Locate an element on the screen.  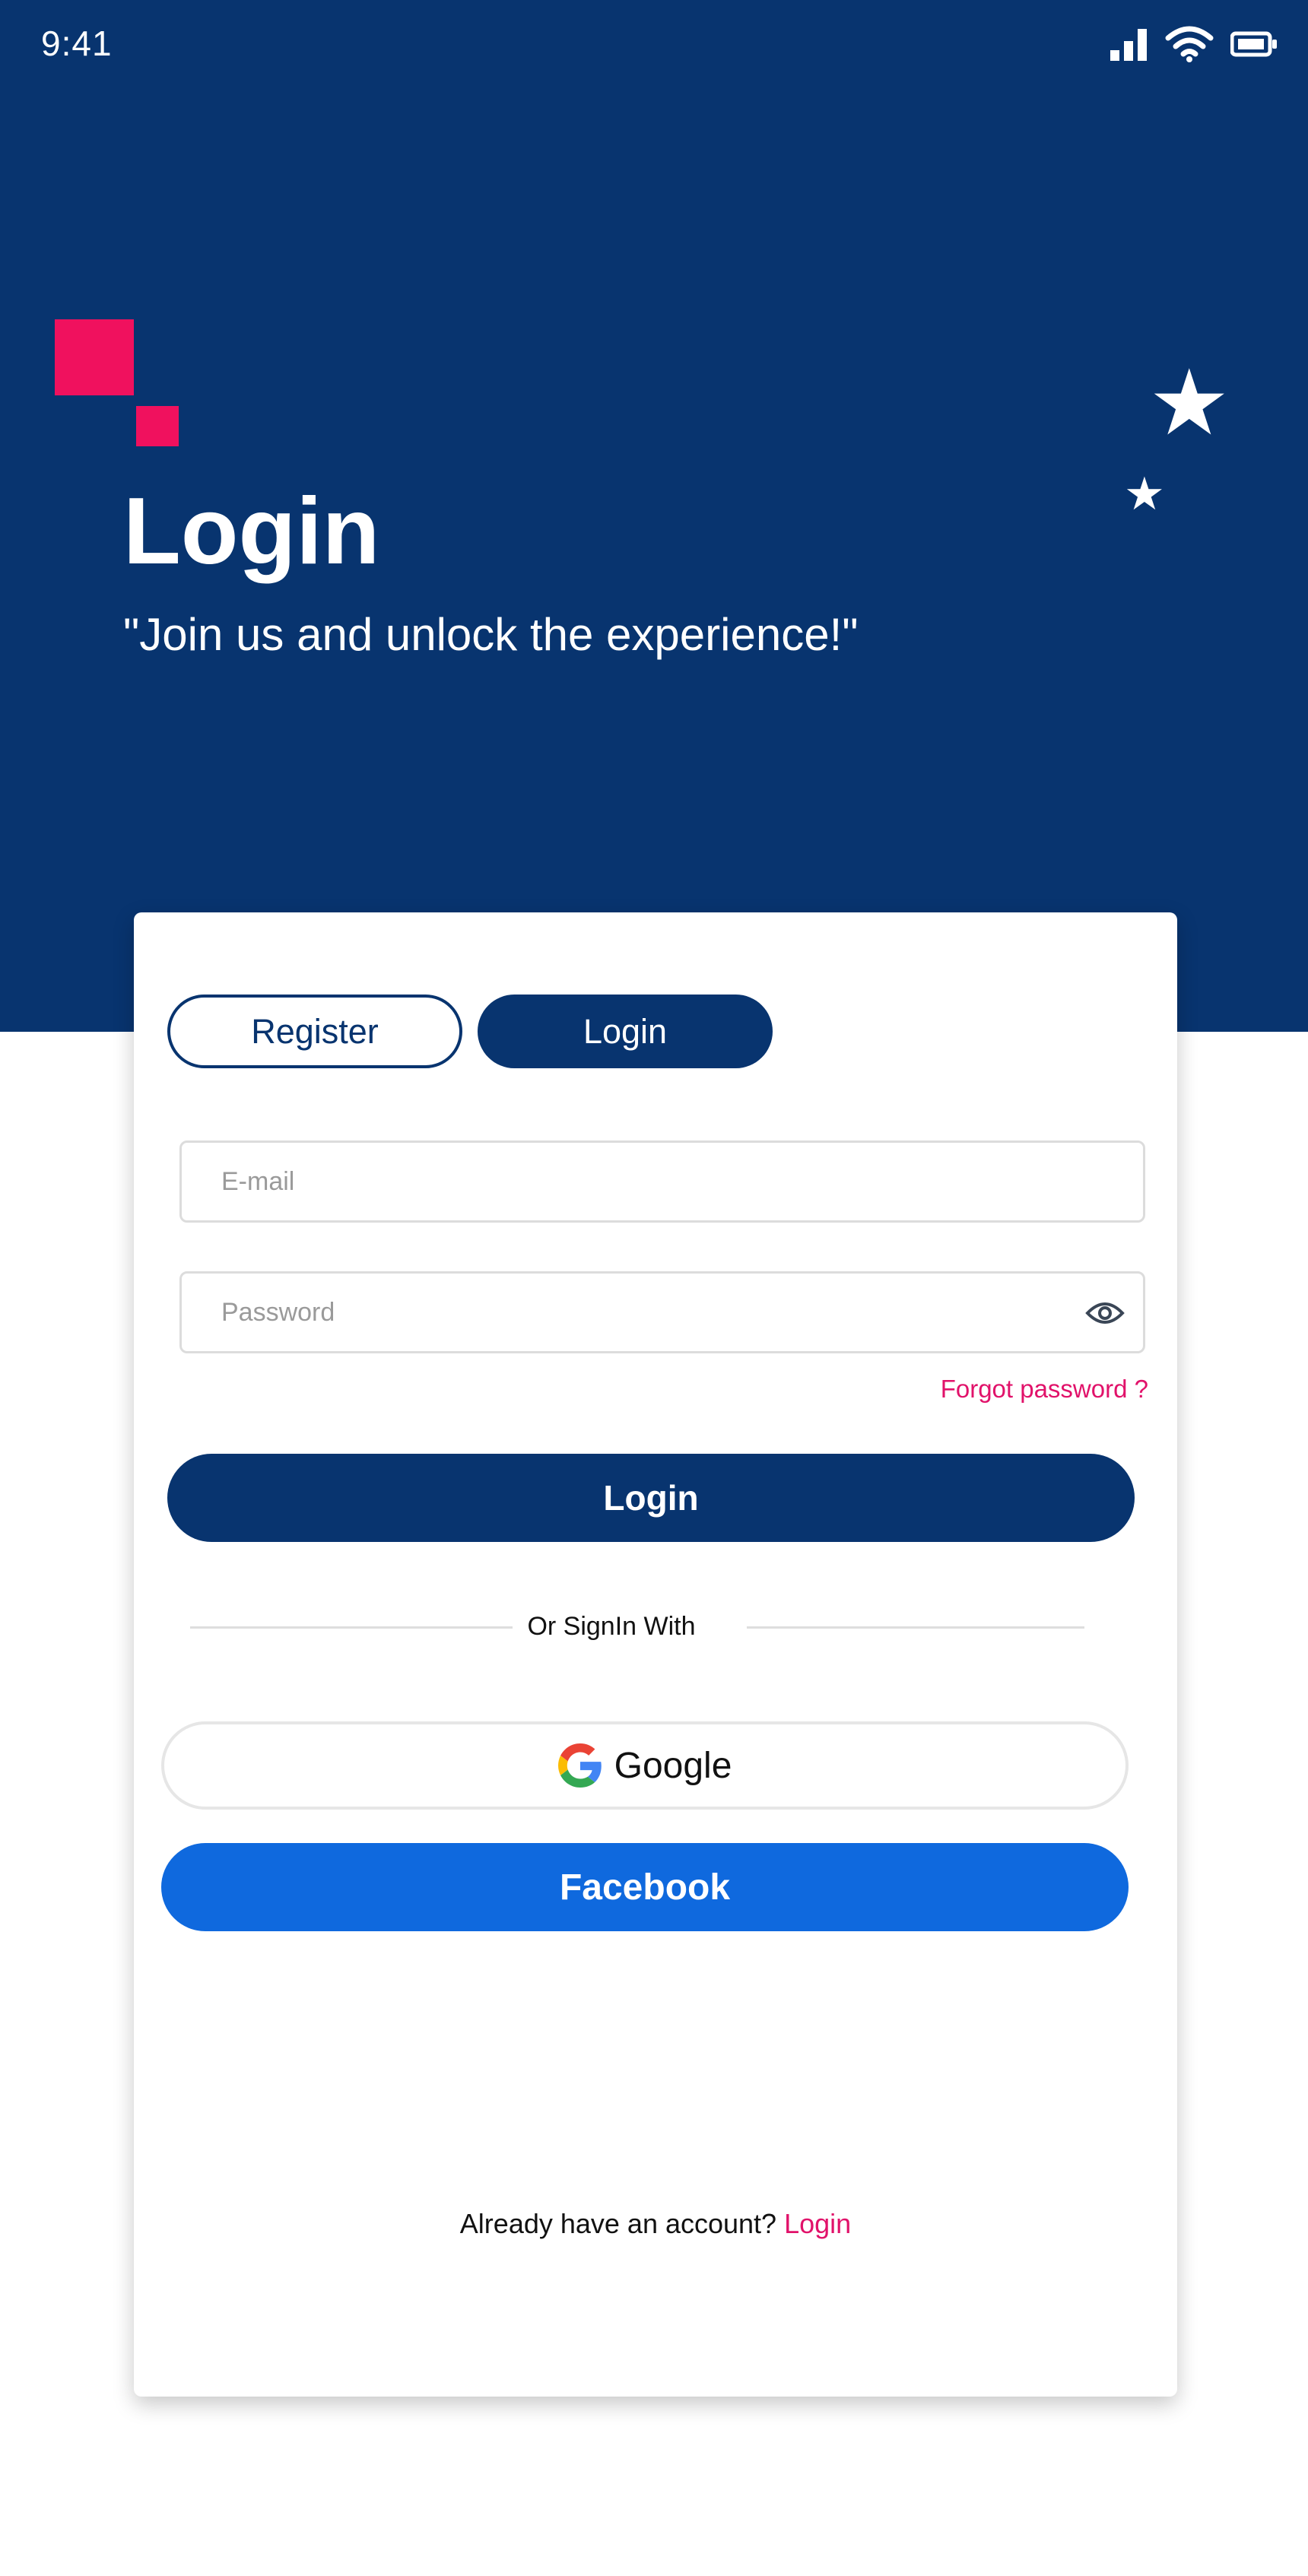
password-input is located at coordinates (632, 1312).